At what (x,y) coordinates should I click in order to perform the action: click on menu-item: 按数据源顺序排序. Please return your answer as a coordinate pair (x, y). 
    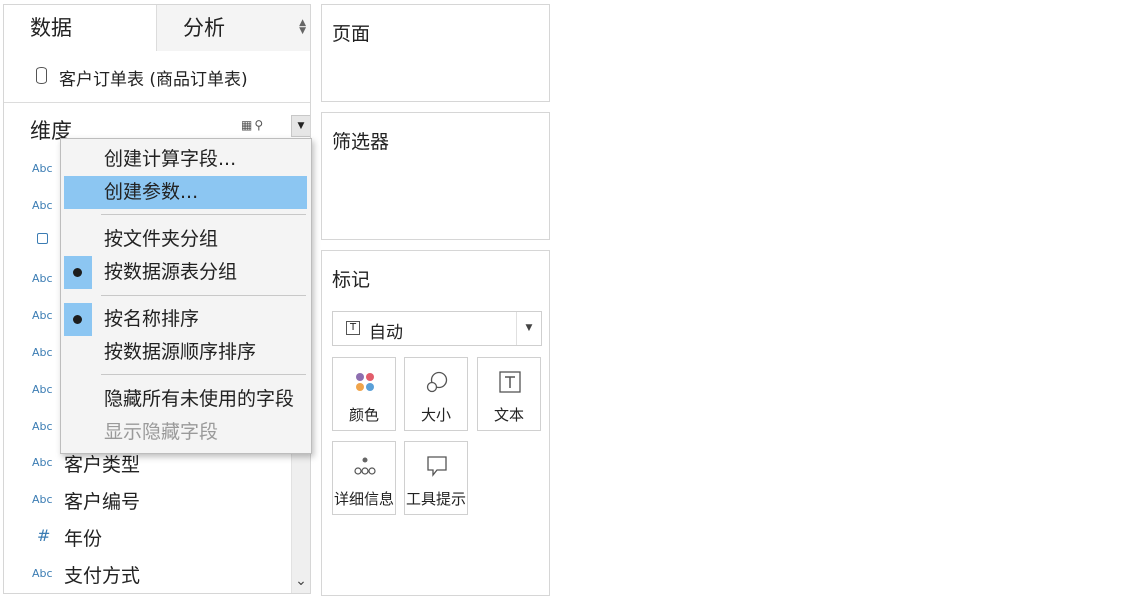
    Looking at the image, I should click on (185, 352).